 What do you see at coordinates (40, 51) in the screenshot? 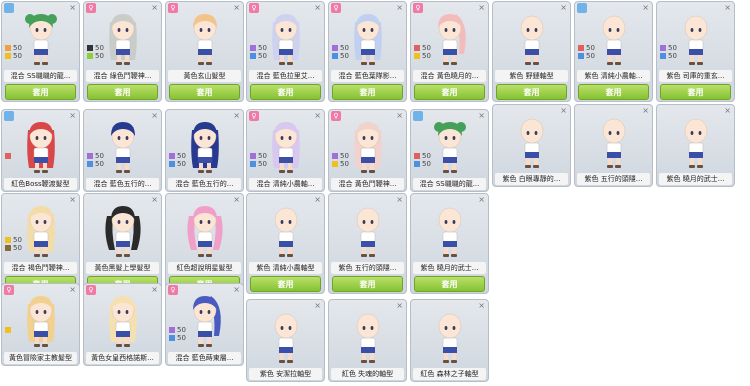
I see `hair-card: × 50 50 混合 SS嘰嘰的龍... 套用` at bounding box center [40, 51].